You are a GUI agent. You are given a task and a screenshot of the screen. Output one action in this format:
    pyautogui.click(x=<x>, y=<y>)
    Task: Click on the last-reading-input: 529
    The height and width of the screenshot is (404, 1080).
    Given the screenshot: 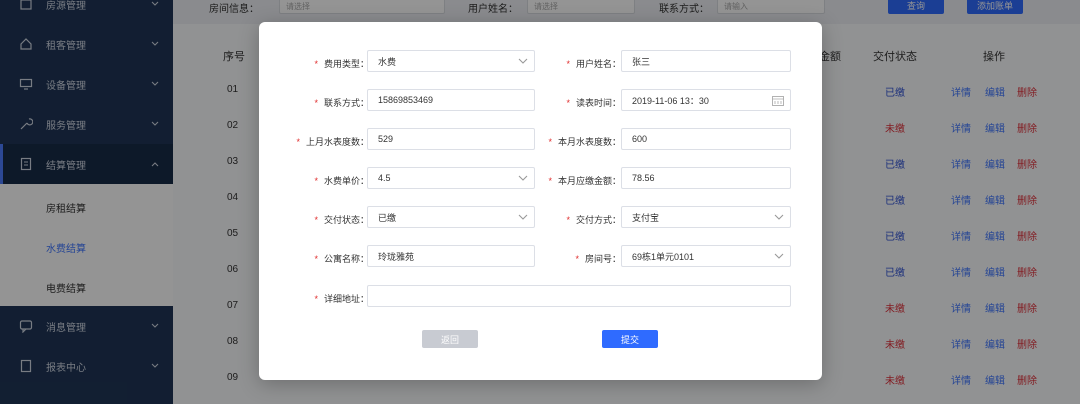 What is the action you would take?
    pyautogui.click(x=451, y=139)
    